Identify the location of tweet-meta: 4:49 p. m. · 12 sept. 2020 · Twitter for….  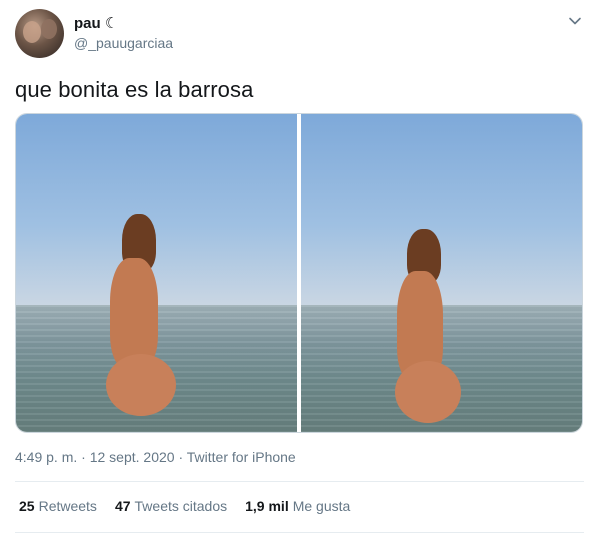
(155, 457).